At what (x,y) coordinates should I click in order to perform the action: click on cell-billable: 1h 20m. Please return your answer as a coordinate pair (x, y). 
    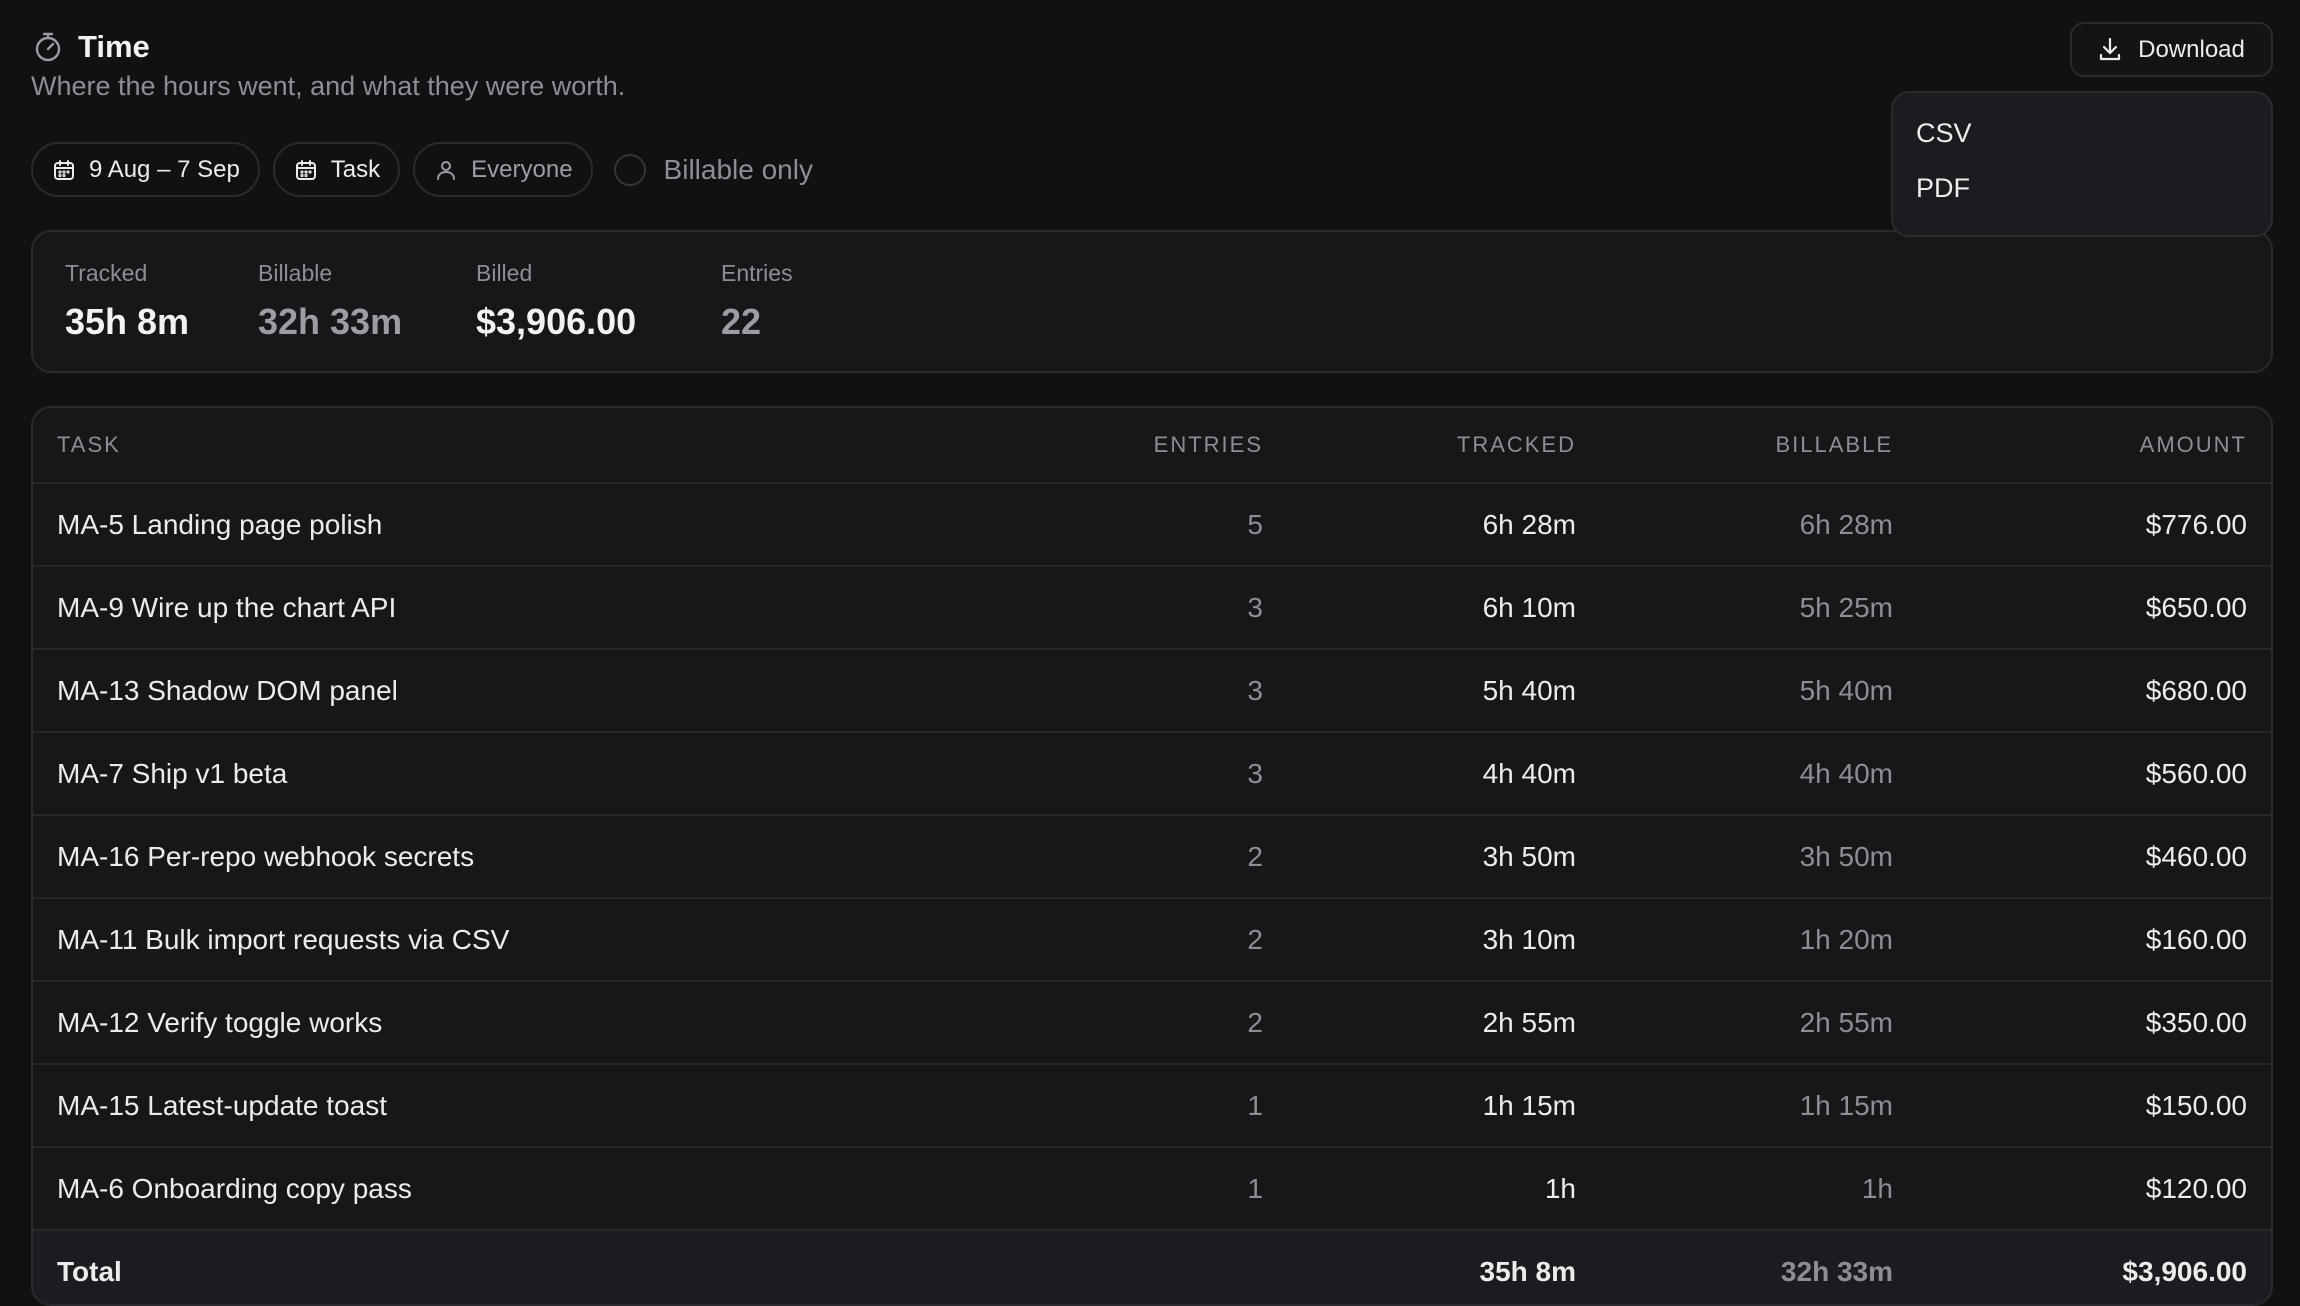
    Looking at the image, I should click on (1846, 939).